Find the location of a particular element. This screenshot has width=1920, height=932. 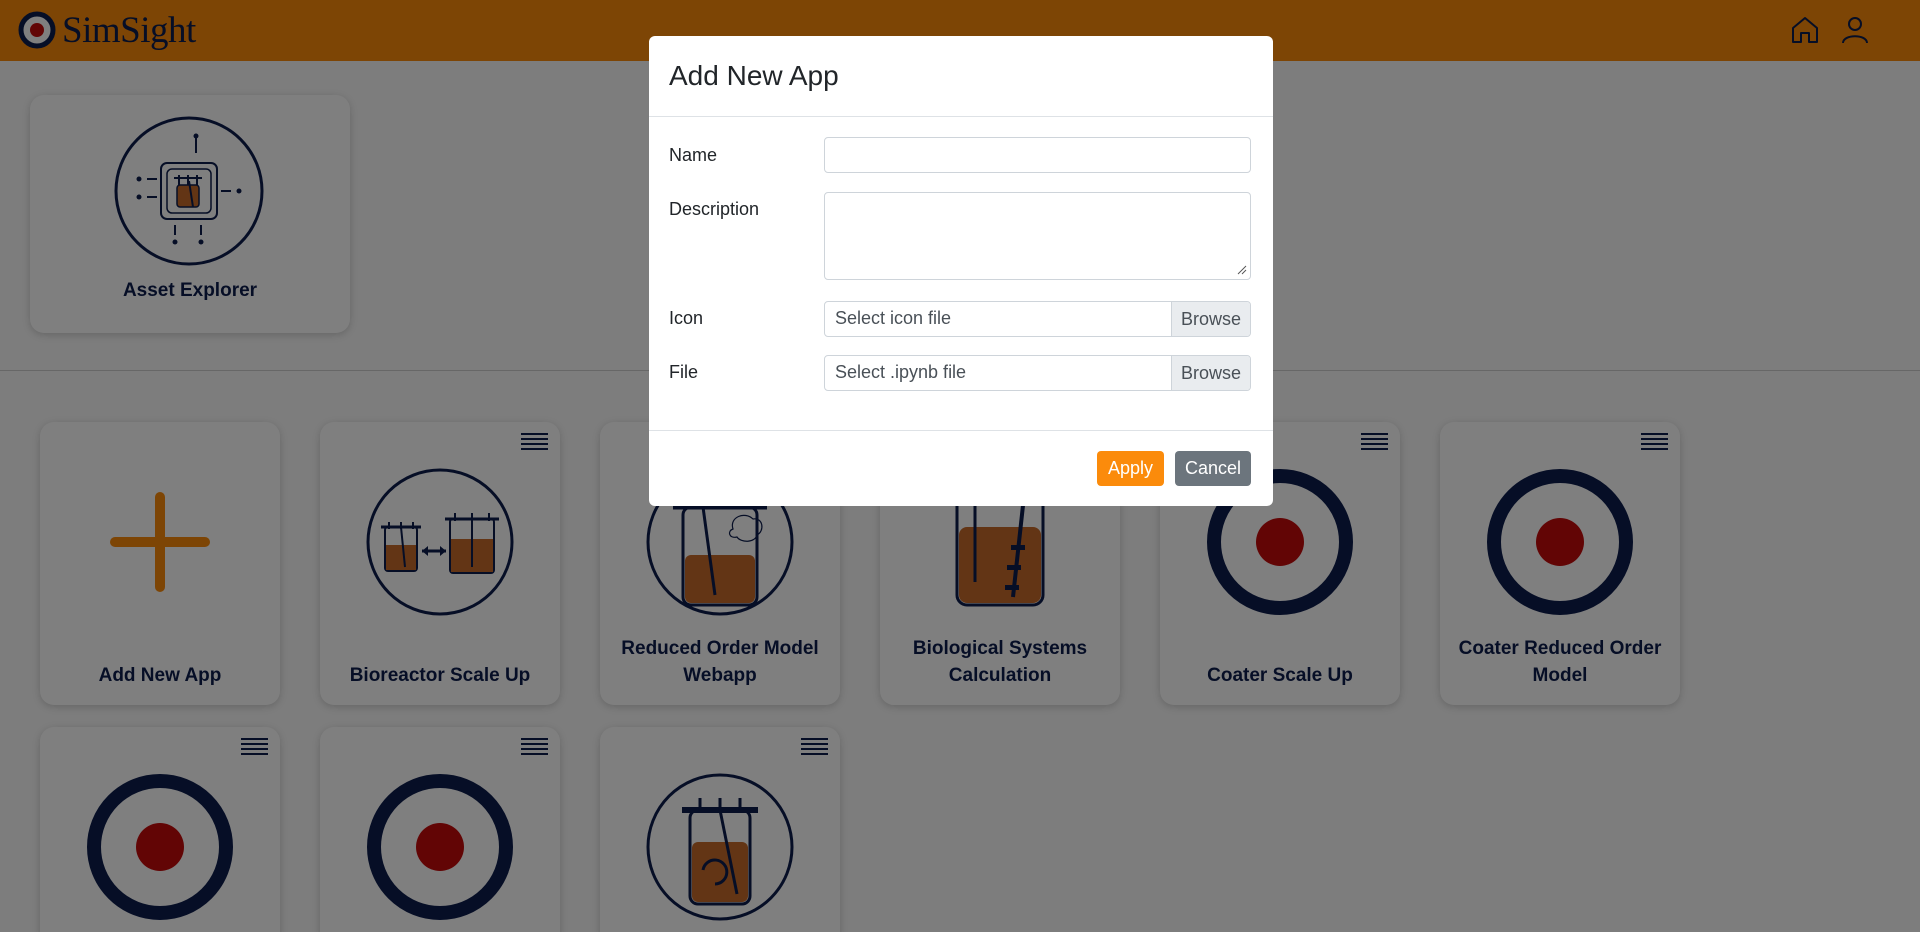

name-label: Name is located at coordinates (693, 155).